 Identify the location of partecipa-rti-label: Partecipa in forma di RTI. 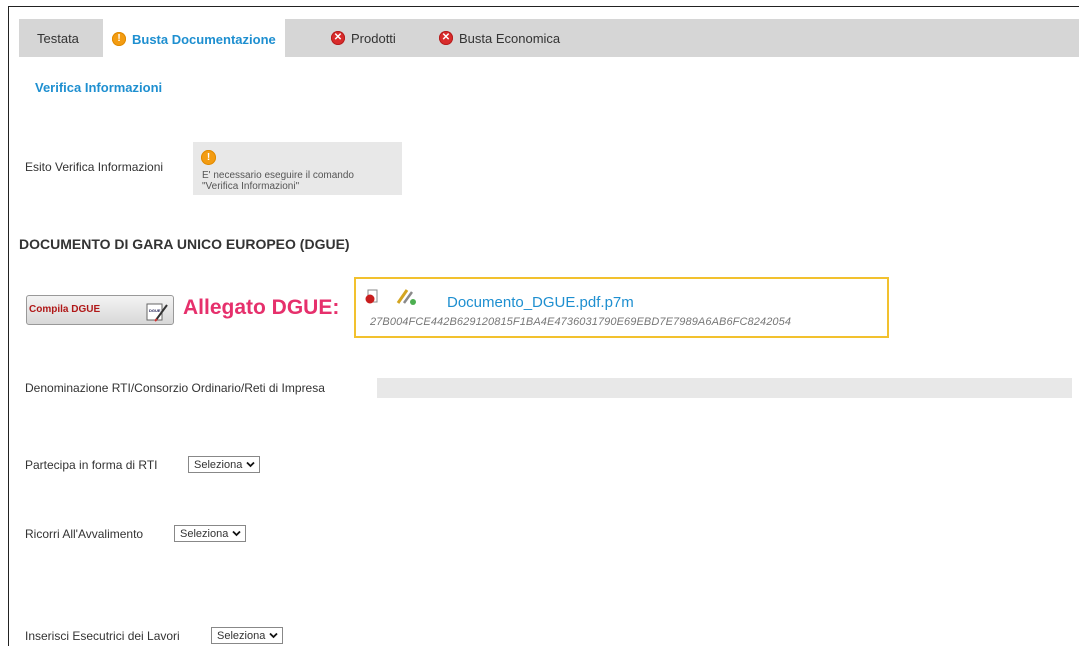
(91, 465).